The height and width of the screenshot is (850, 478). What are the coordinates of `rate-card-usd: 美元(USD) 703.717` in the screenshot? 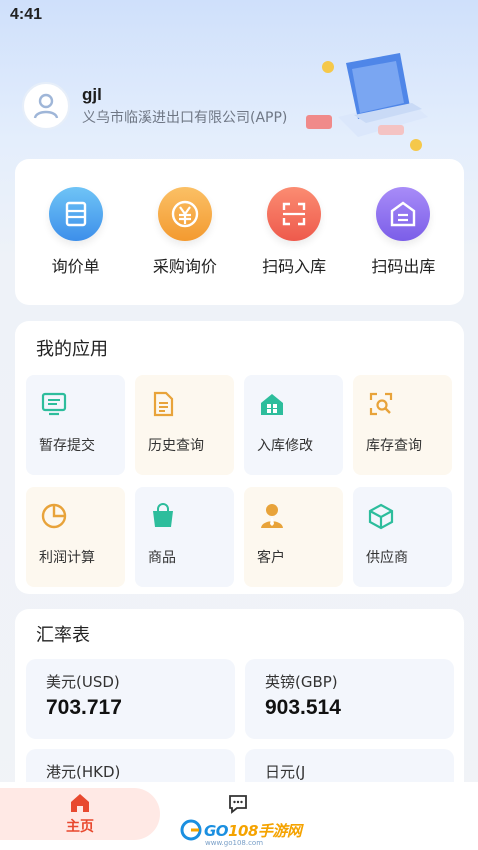 It's located at (130, 699).